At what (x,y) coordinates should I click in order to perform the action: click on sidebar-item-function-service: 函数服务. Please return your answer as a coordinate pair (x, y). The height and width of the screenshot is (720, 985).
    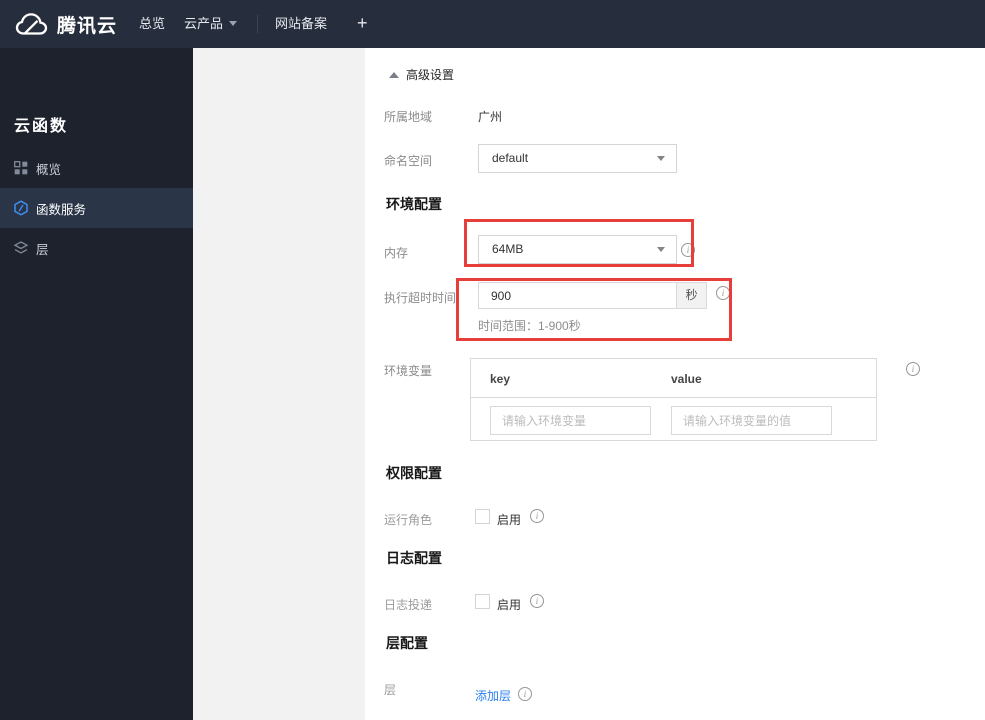
    Looking at the image, I should click on (96, 208).